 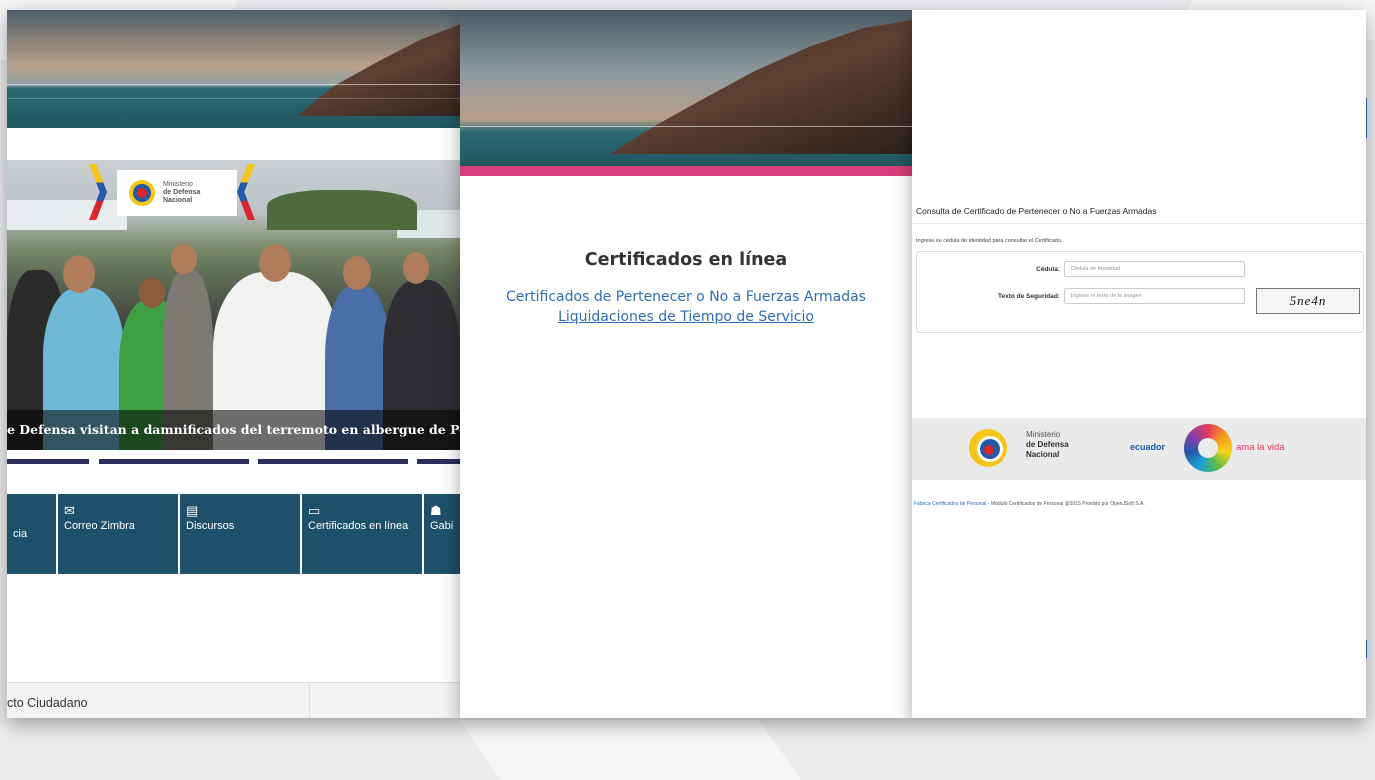 What do you see at coordinates (1208, 448) in the screenshot?
I see `ecuador-sun-icon` at bounding box center [1208, 448].